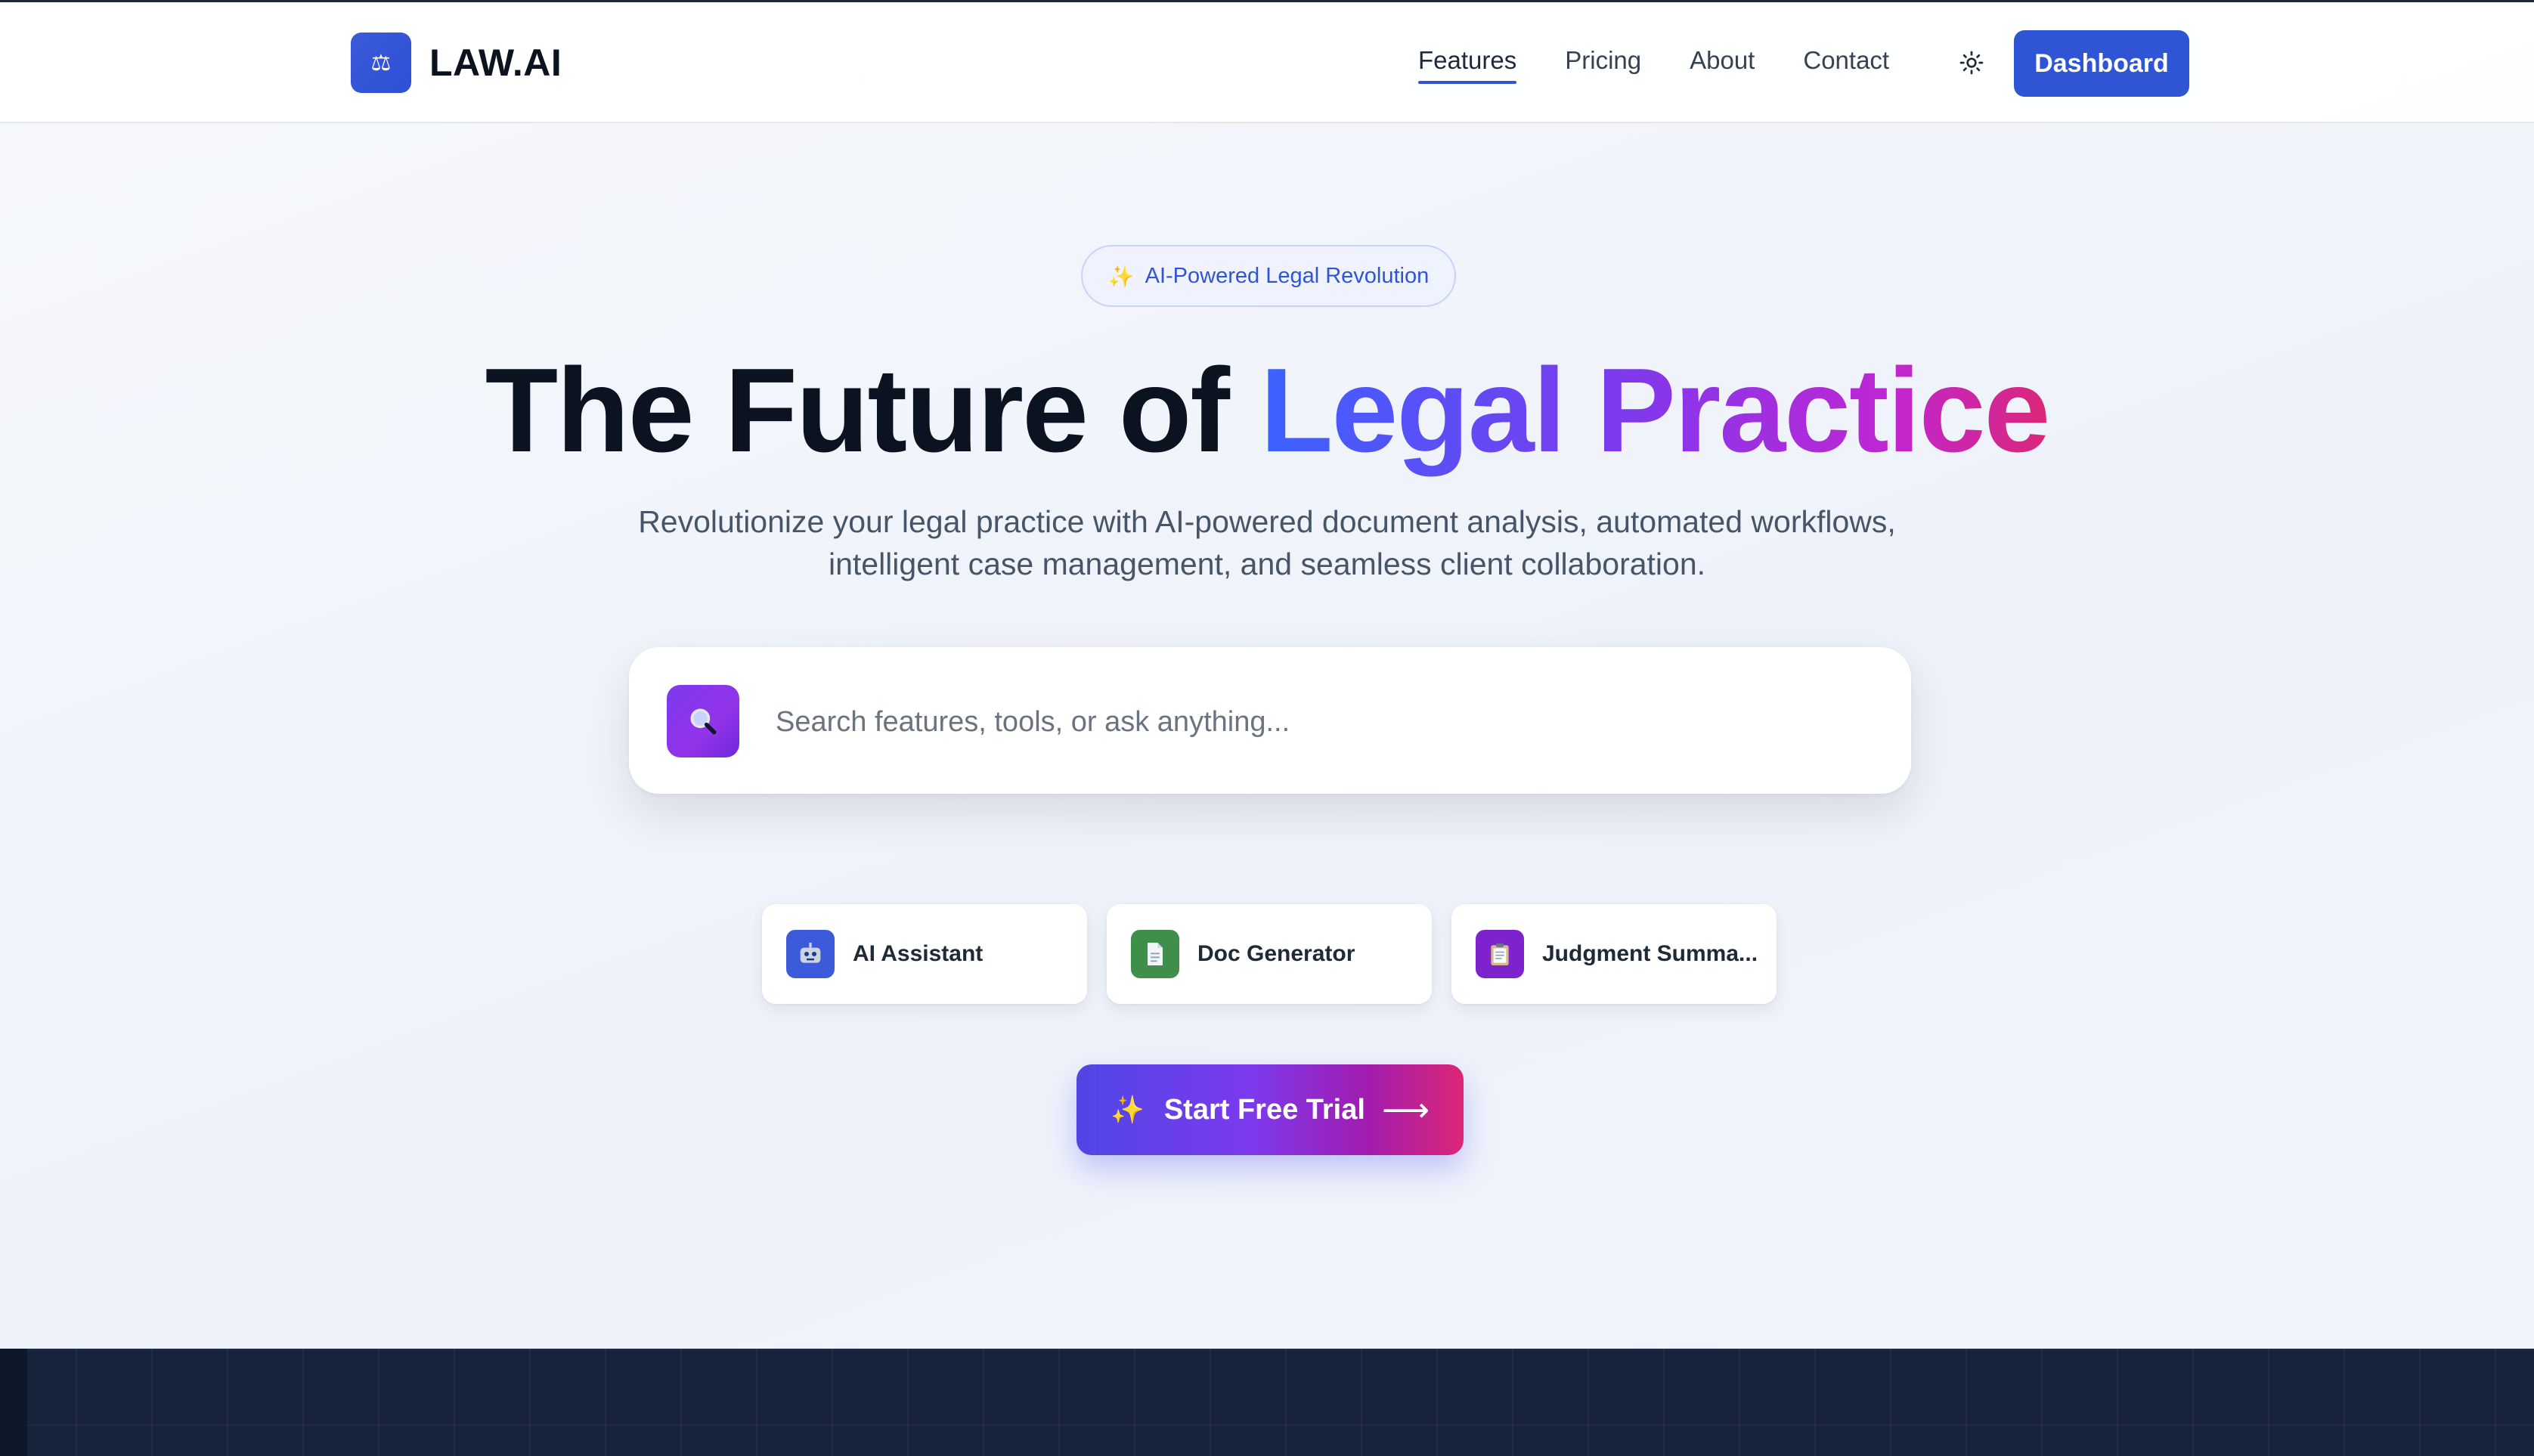  I want to click on hero-badge: ✨ AI-Powered Legal Revolution, so click(1268, 276).